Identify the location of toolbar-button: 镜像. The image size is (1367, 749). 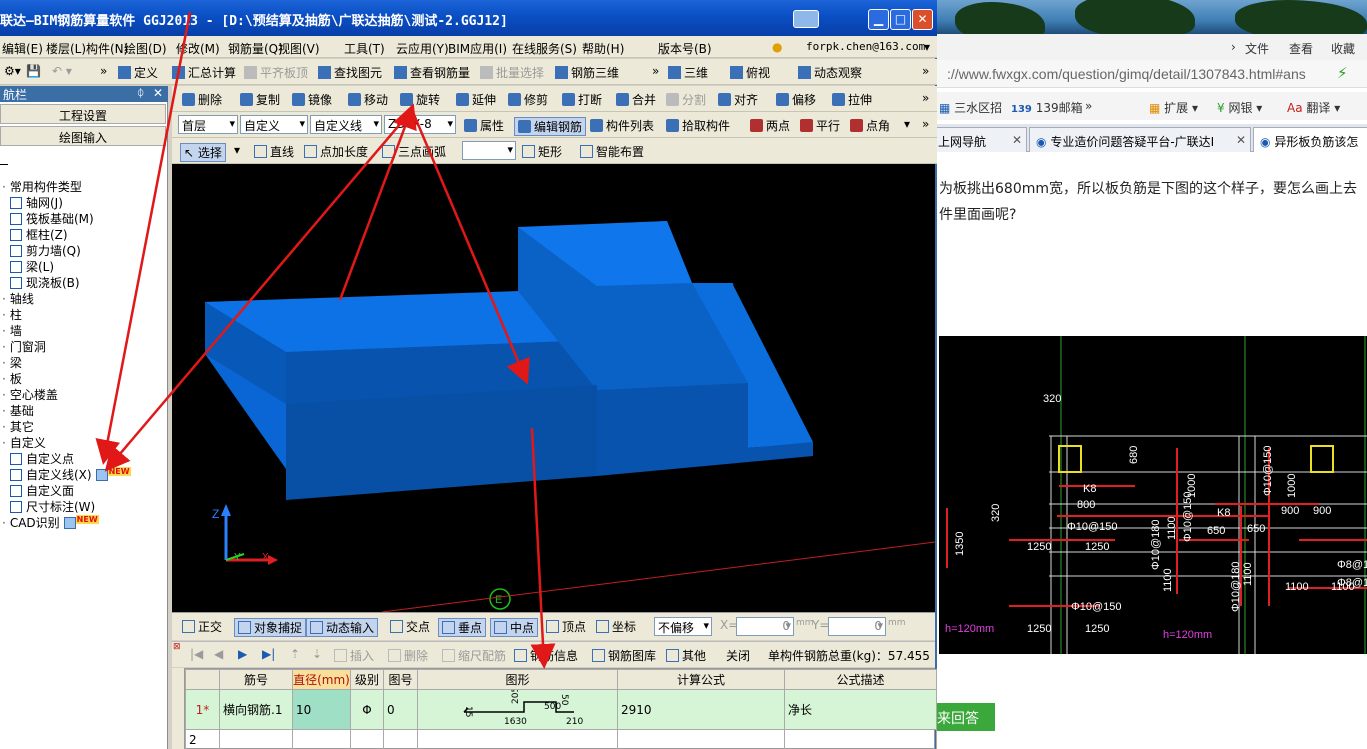
(312, 99).